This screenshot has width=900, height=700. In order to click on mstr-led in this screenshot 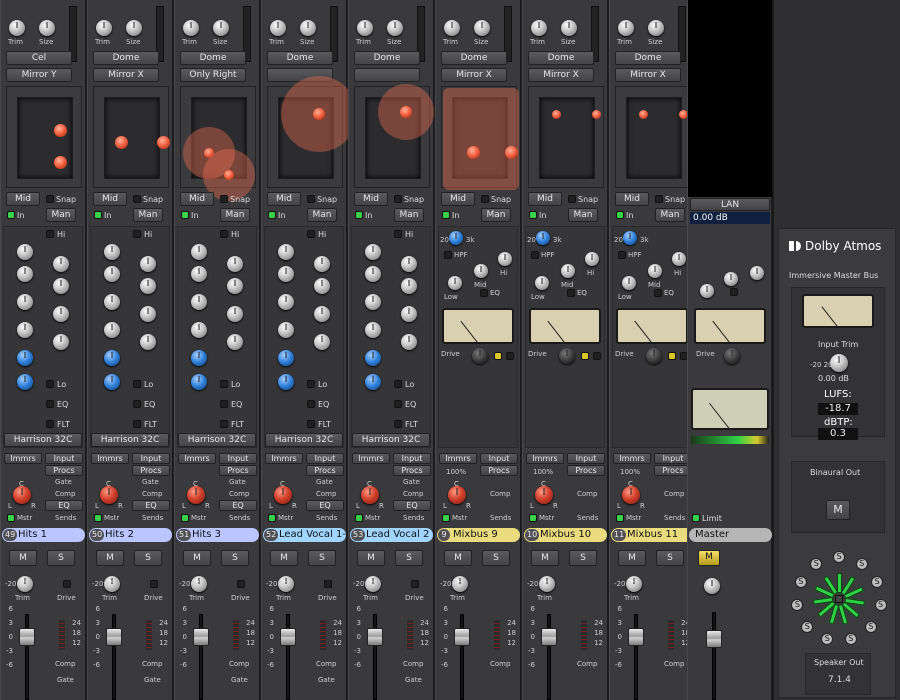, I will do `click(446, 518)`.